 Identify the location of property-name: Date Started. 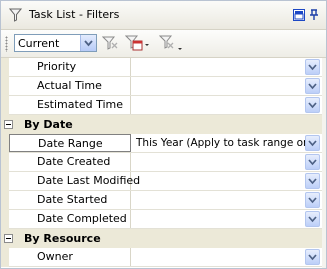
(70, 200).